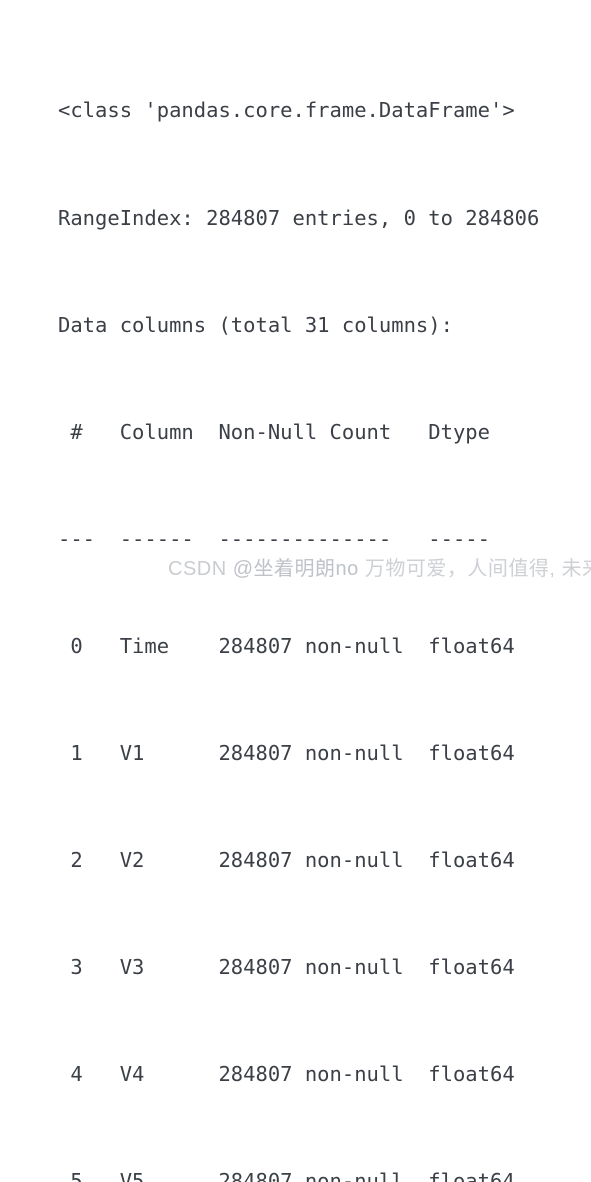  What do you see at coordinates (255, 324) in the screenshot?
I see `info-line-data-columns: Data columns (total 31 columns):` at bounding box center [255, 324].